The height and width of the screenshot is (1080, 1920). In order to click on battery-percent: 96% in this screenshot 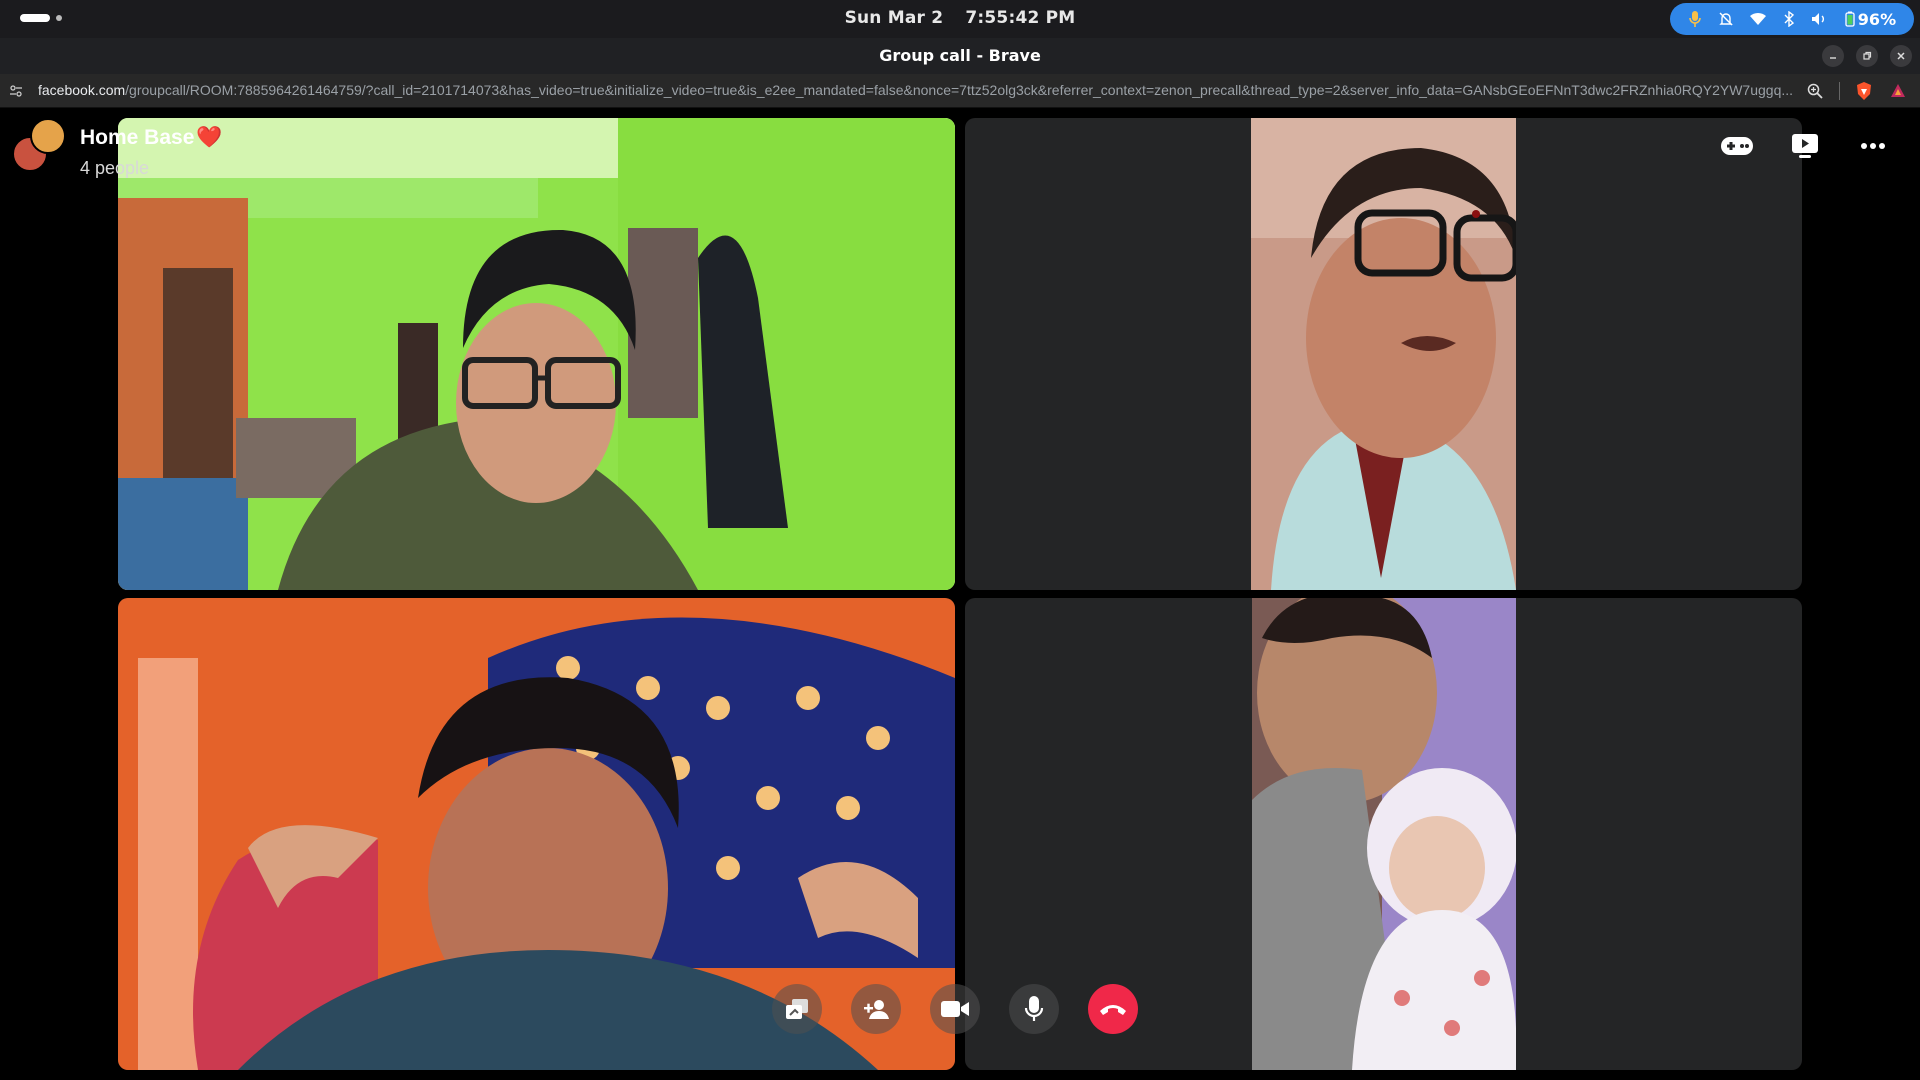, I will do `click(1877, 19)`.